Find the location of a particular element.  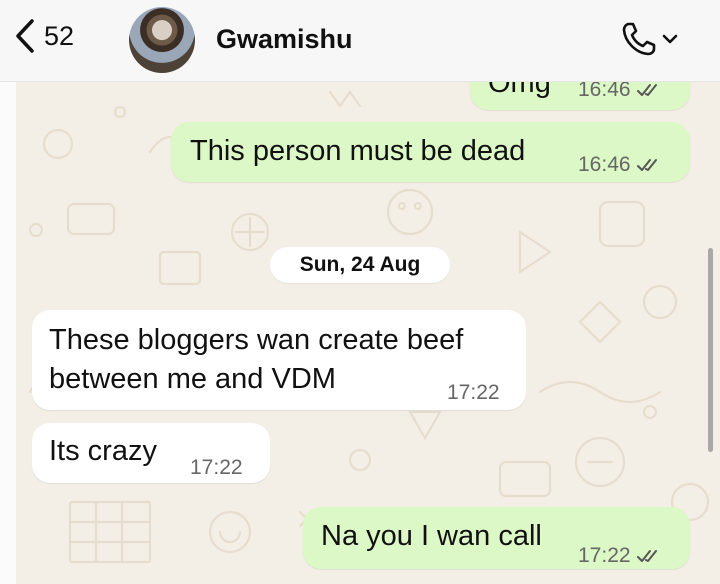

message-text: Na you I wan call is located at coordinates (431, 536).